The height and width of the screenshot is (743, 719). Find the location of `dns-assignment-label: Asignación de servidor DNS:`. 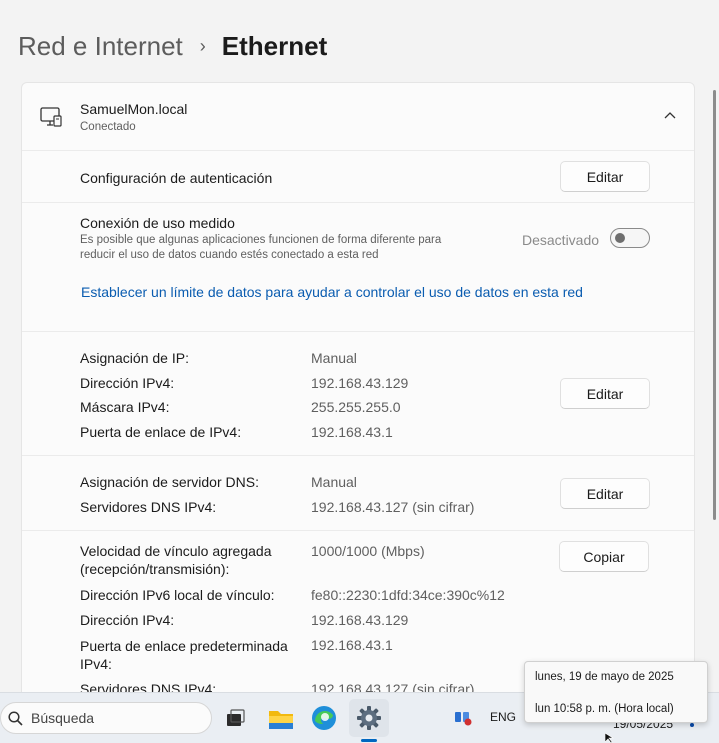

dns-assignment-label: Asignación de servidor DNS: is located at coordinates (169, 482).